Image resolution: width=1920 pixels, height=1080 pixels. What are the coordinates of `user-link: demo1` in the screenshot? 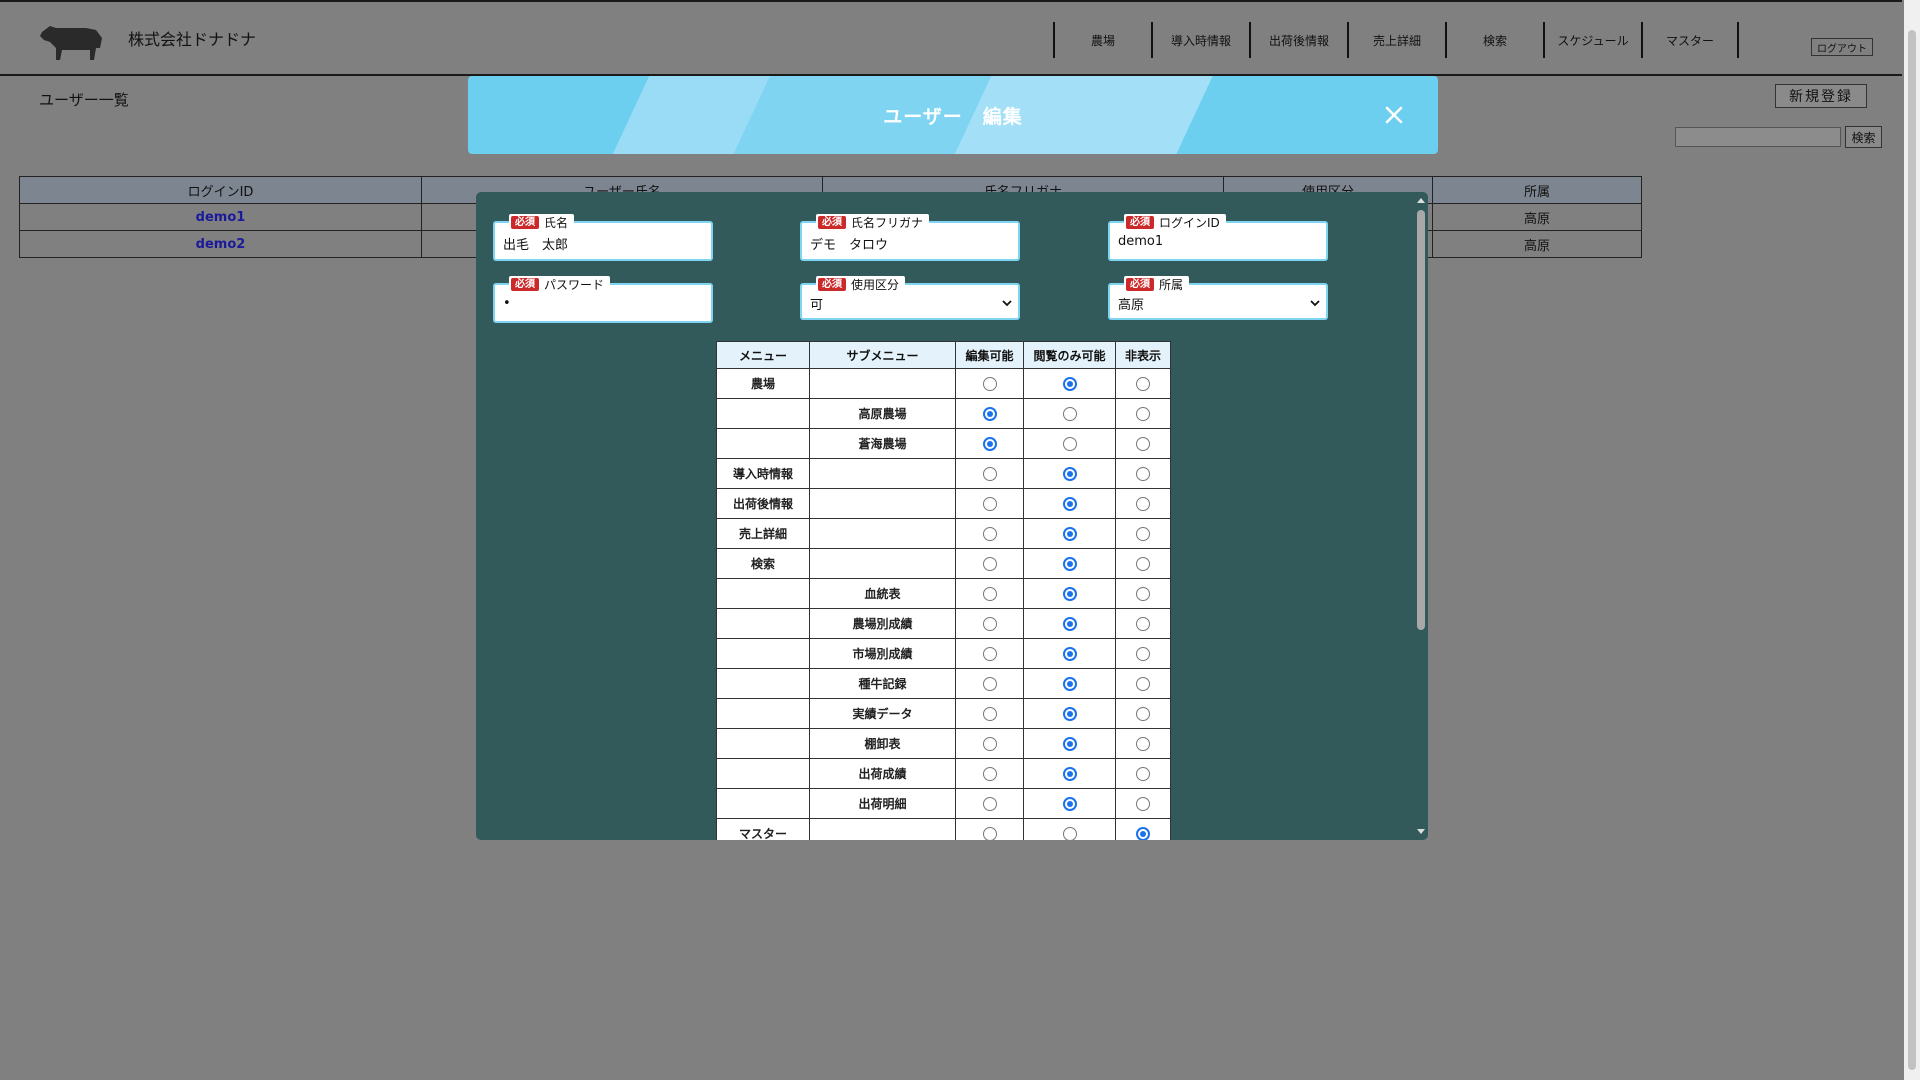 It's located at (221, 217).